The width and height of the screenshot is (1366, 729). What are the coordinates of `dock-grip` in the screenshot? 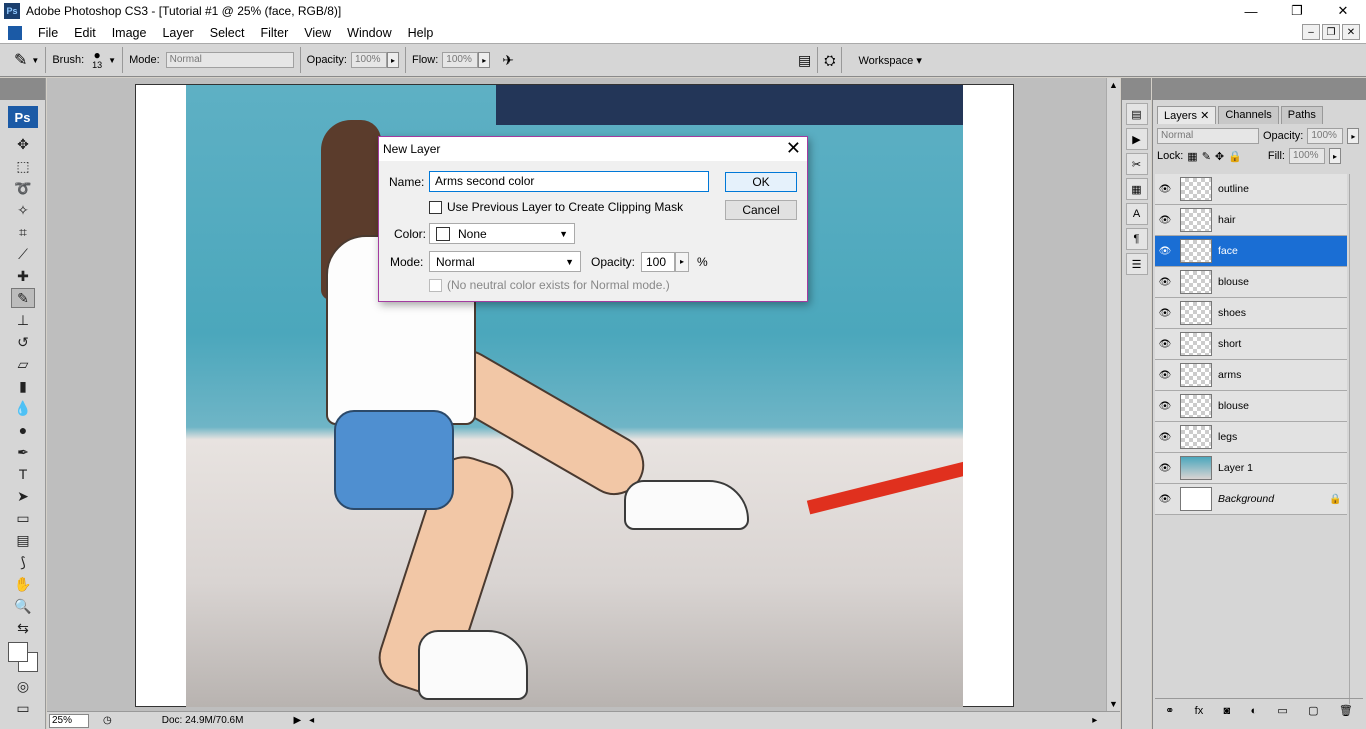 It's located at (1136, 89).